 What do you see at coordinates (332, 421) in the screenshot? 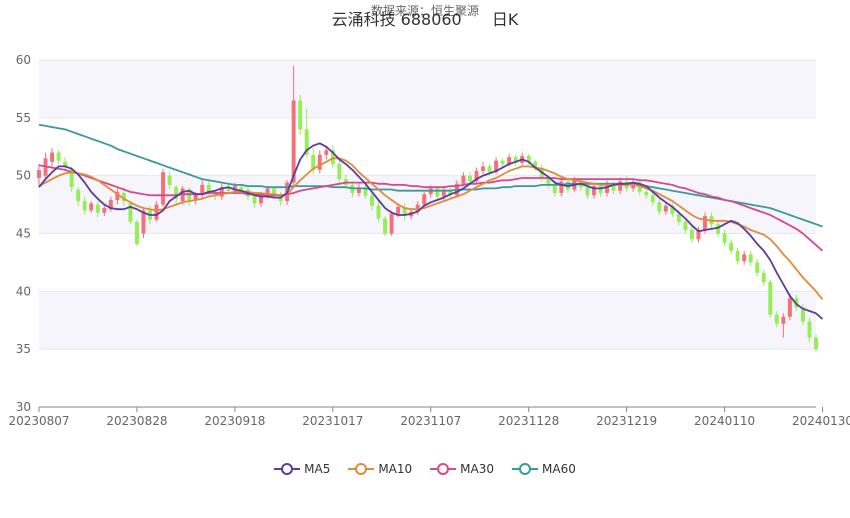
I see `x-tick-label: 20231017` at bounding box center [332, 421].